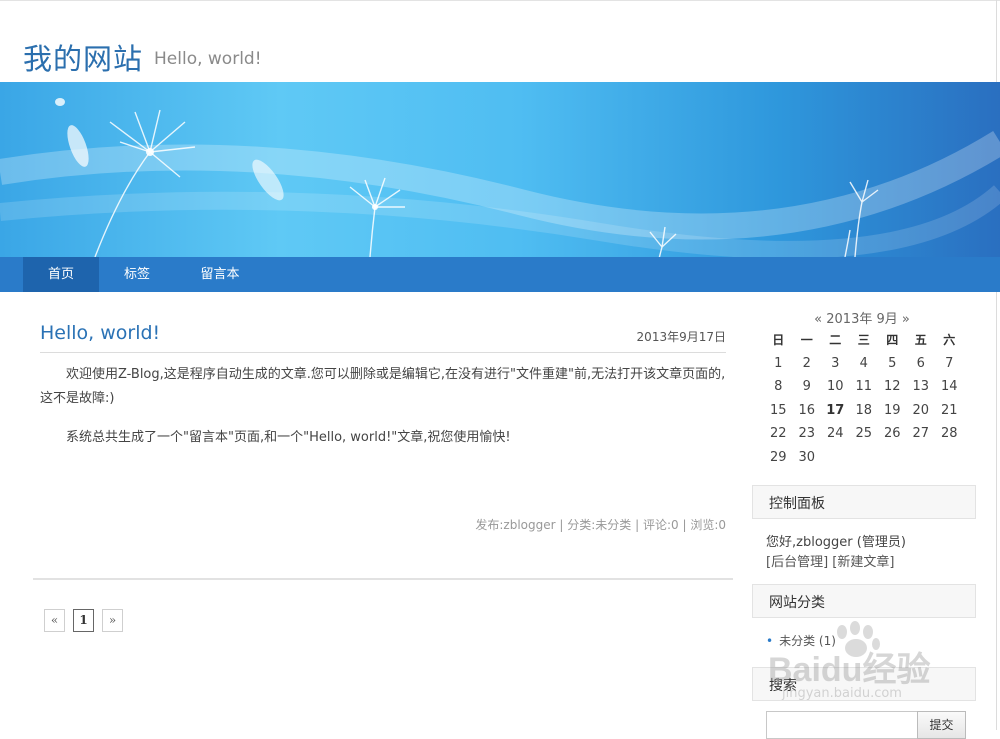 The height and width of the screenshot is (739, 1000). I want to click on calendar-day: 26, so click(892, 434).